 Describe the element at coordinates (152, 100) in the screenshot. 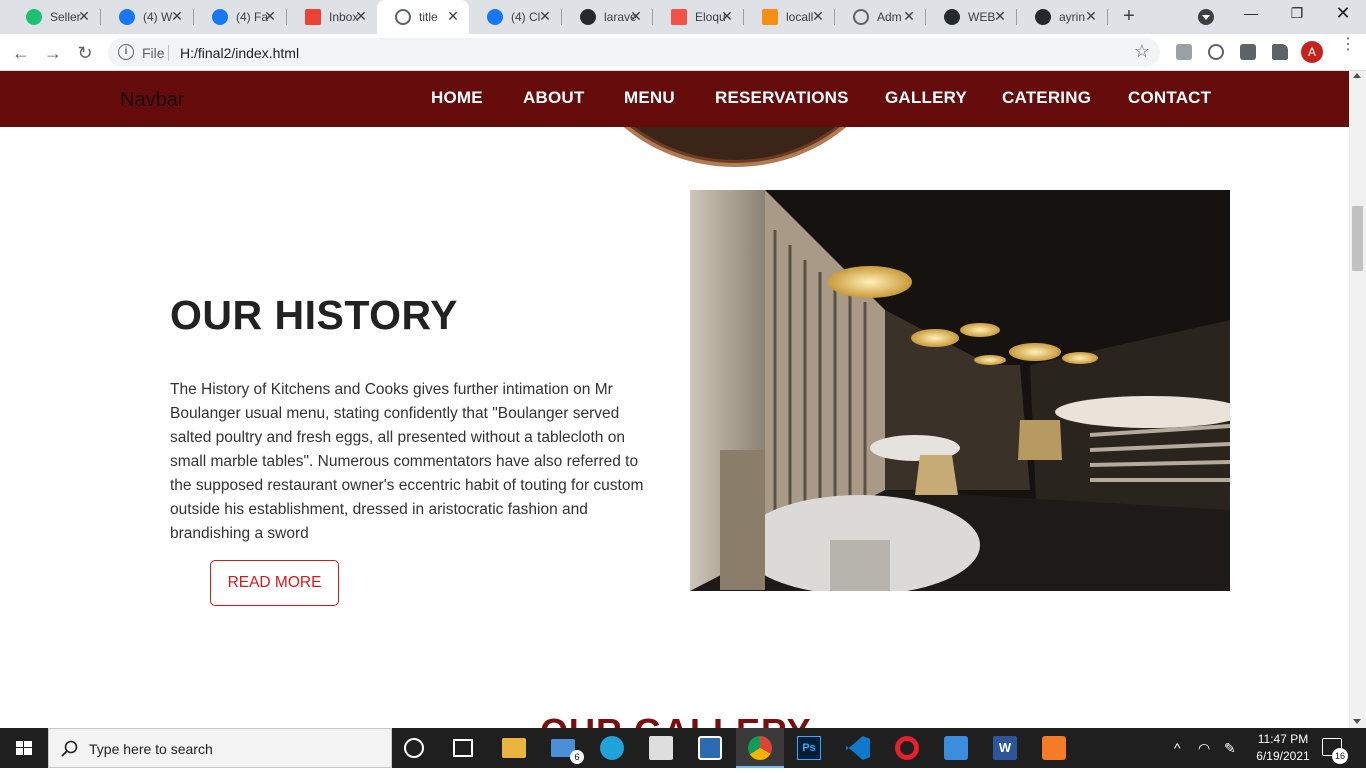

I see `navbar-brand: Navbar` at that location.